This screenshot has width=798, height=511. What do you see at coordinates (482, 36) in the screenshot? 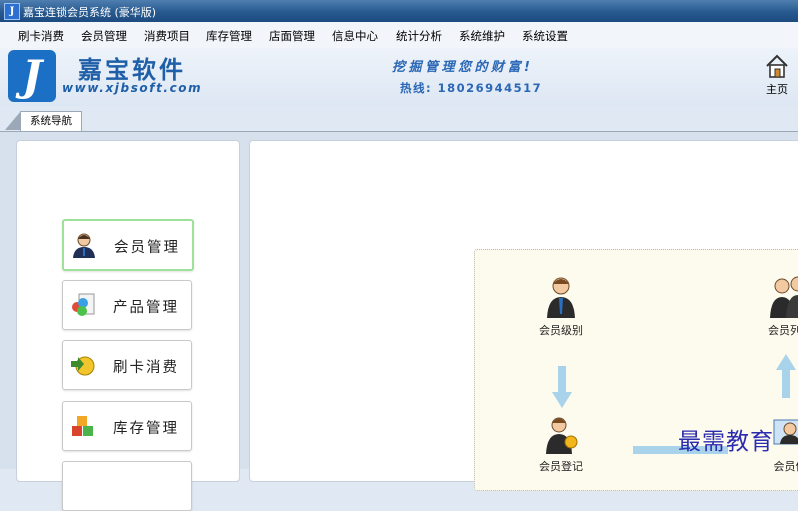
I see `menu-maintenance: 系统维护` at bounding box center [482, 36].